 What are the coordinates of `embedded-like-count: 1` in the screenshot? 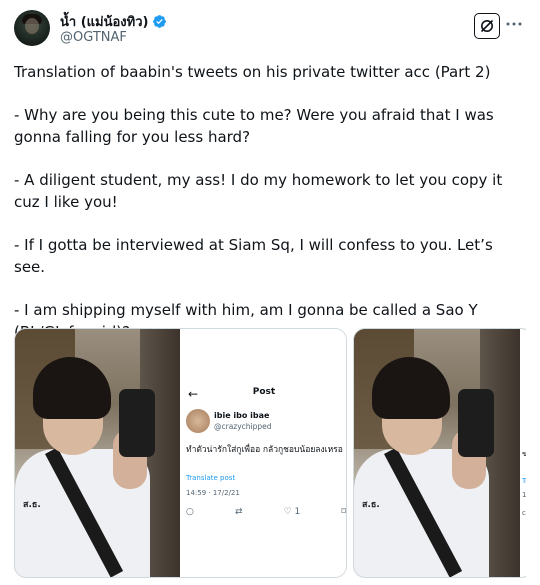 It's located at (297, 512).